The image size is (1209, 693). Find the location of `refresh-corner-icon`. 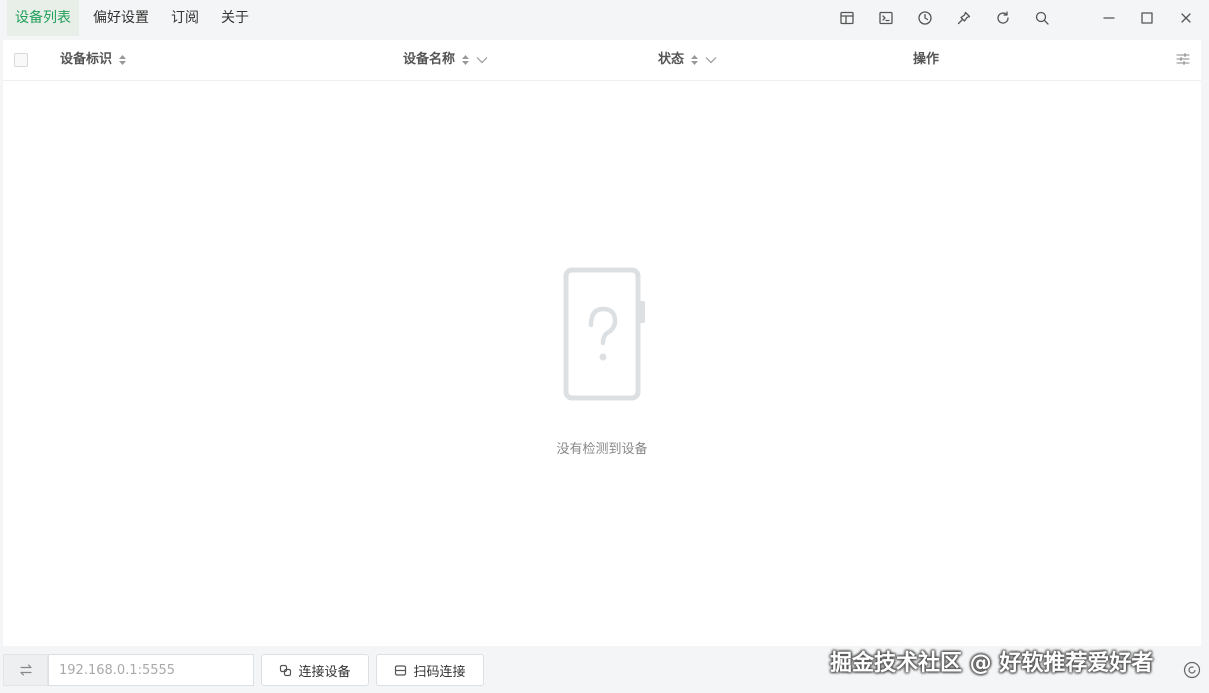

refresh-corner-icon is located at coordinates (1192, 670).